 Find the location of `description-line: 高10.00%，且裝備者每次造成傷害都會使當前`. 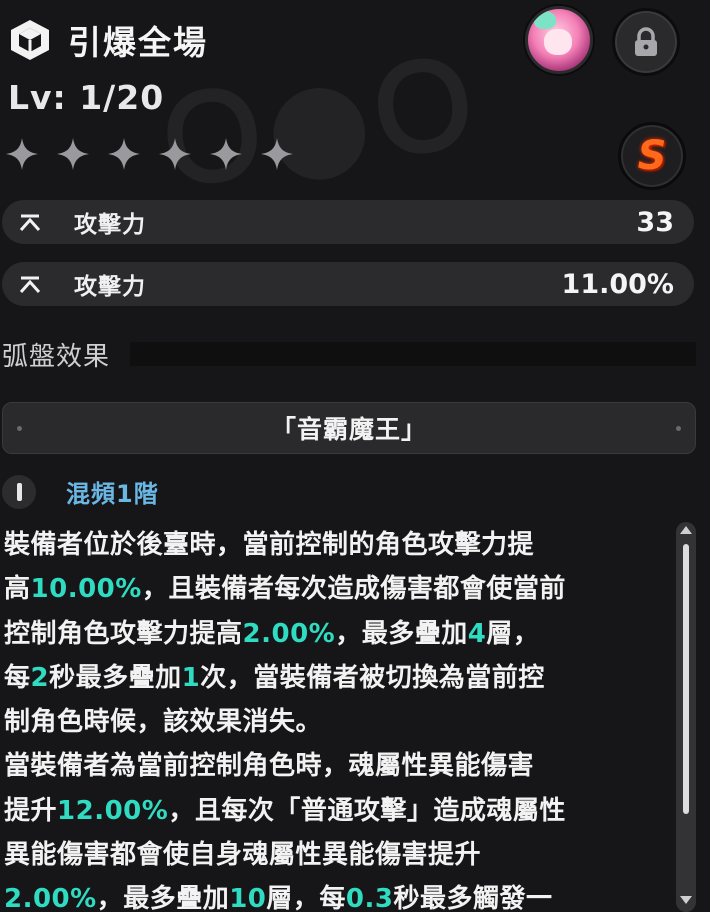

description-line: 高10.00%，且裝備者每次造成傷害都會使當前 is located at coordinates (335, 589).